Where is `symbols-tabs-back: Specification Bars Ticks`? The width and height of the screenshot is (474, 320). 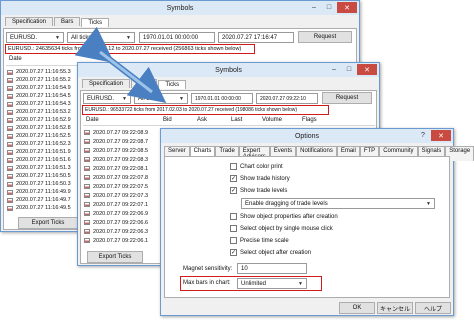
symbols-tabs-back: Specification Bars Ticks is located at coordinates (180, 22).